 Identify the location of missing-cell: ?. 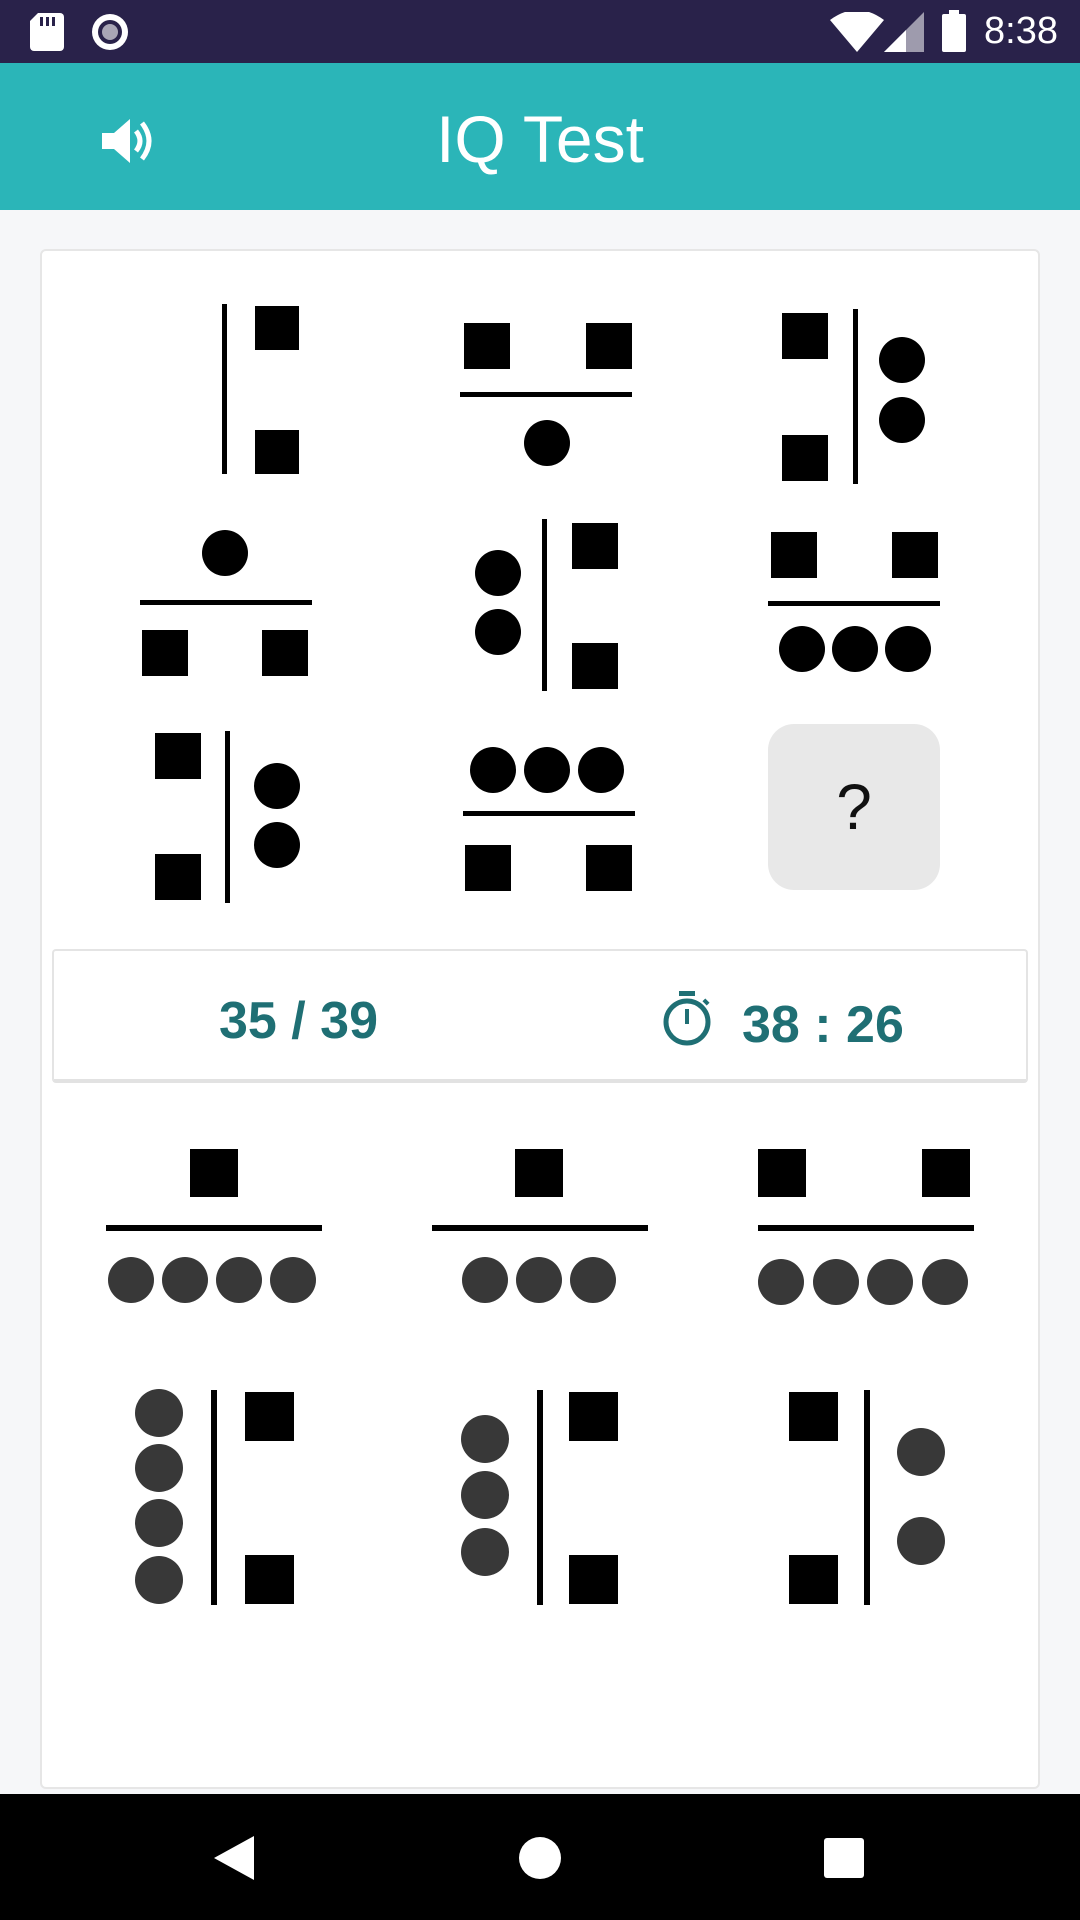
(854, 807).